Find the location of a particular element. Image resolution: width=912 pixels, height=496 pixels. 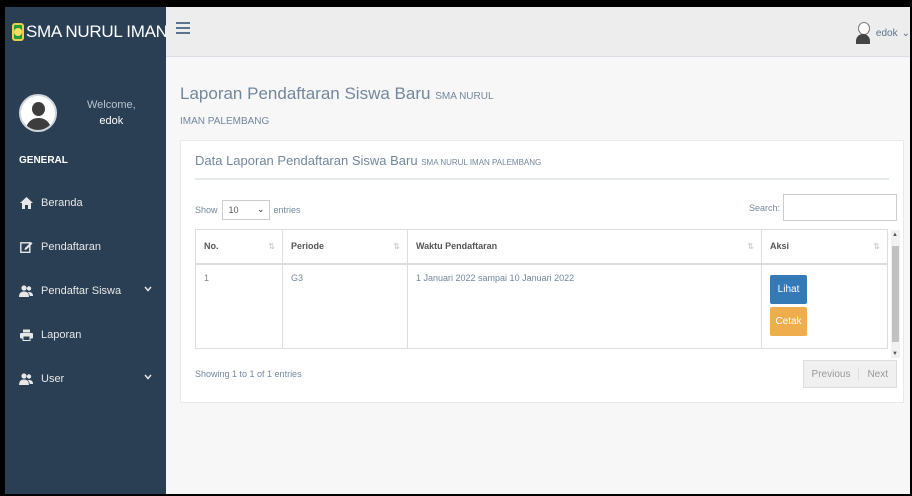

column-header-aksi: Aksi ⇅ is located at coordinates (824, 247).